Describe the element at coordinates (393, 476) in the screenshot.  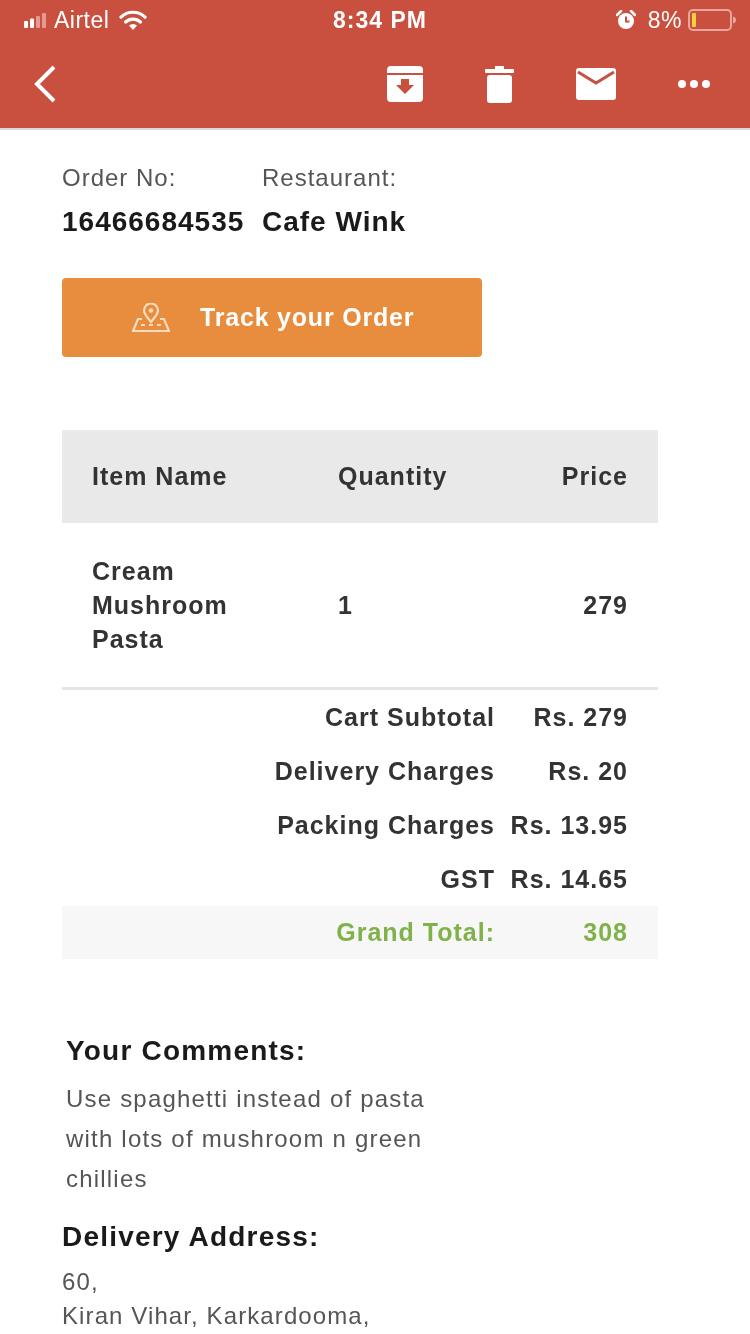
I see `column-header: Quantity` at that location.